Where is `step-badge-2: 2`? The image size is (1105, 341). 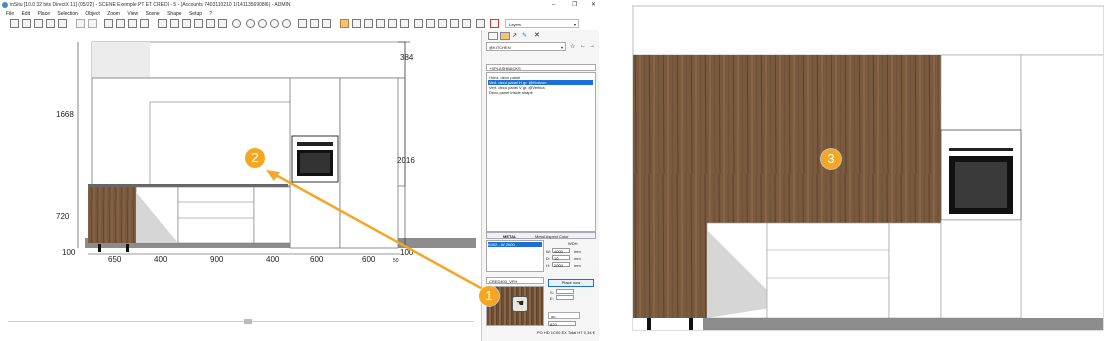
step-badge-2: 2 is located at coordinates (255, 158).